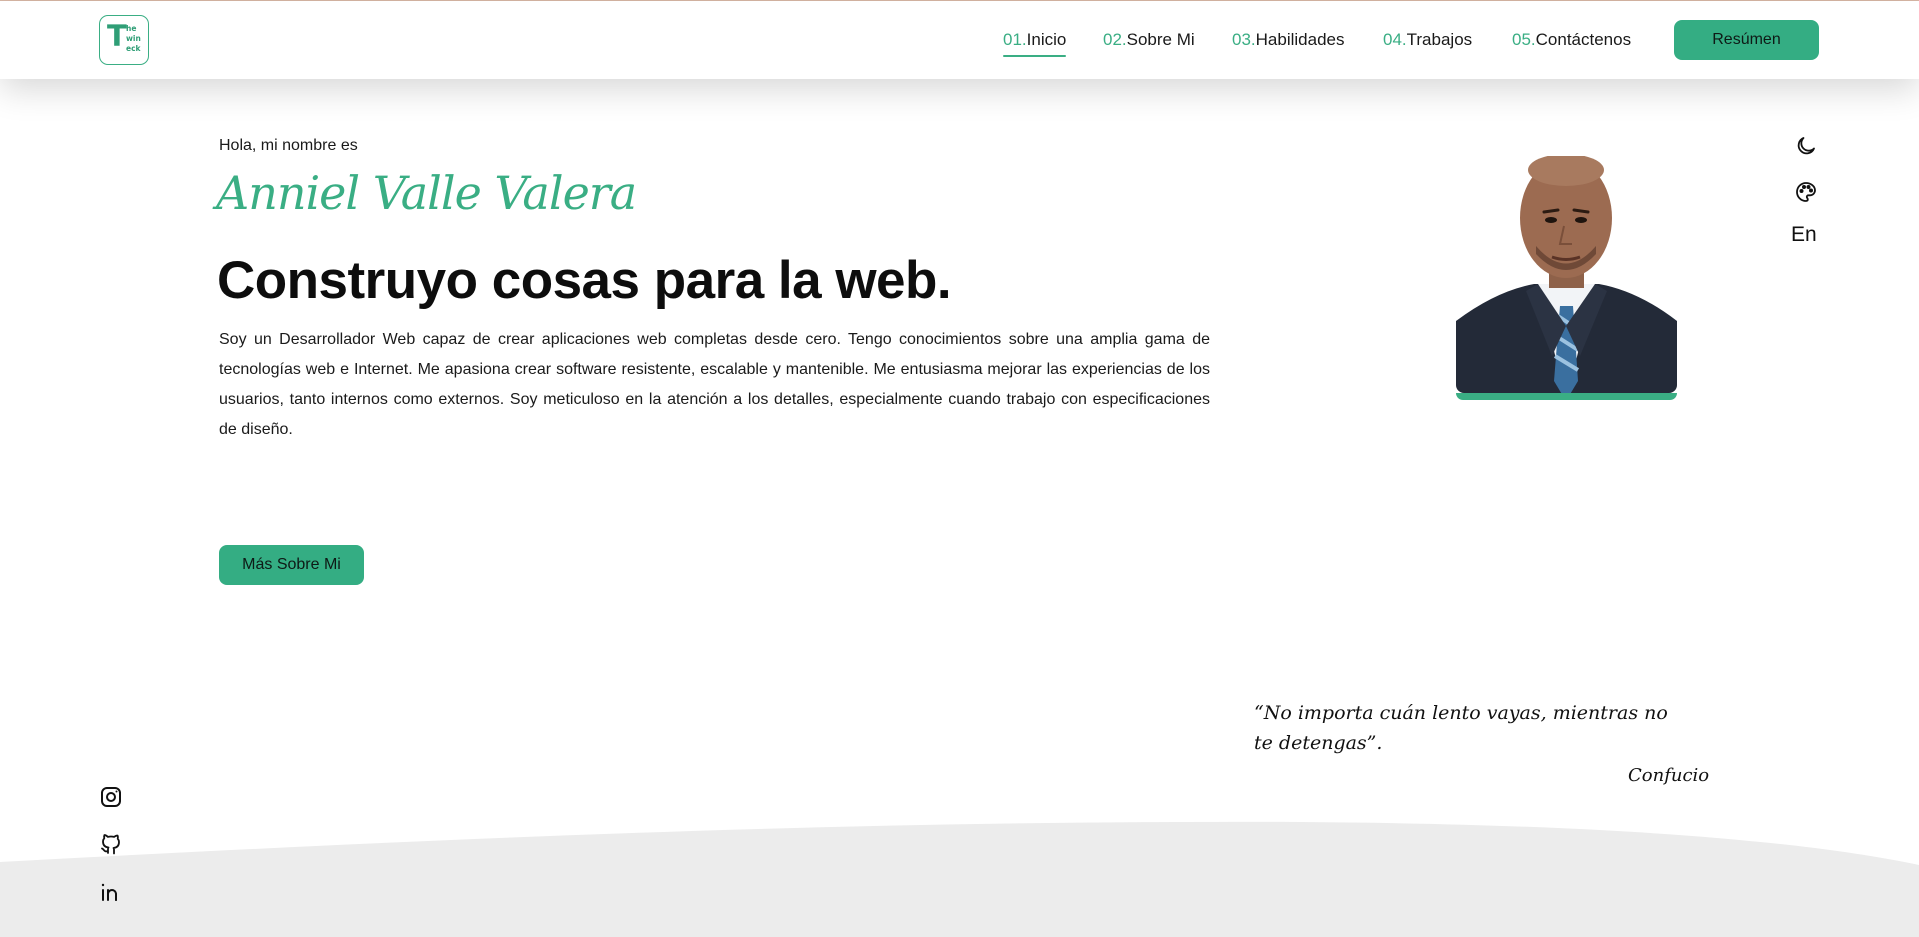  I want to click on nav-number: 02., so click(1115, 39).